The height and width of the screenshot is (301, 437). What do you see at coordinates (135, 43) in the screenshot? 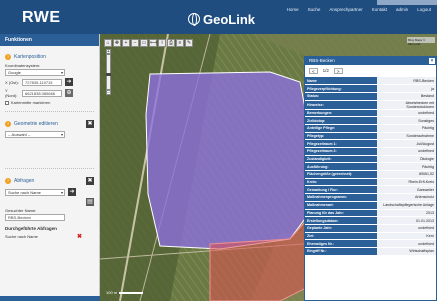
I see `zoom-out-icon: −` at bounding box center [135, 43].